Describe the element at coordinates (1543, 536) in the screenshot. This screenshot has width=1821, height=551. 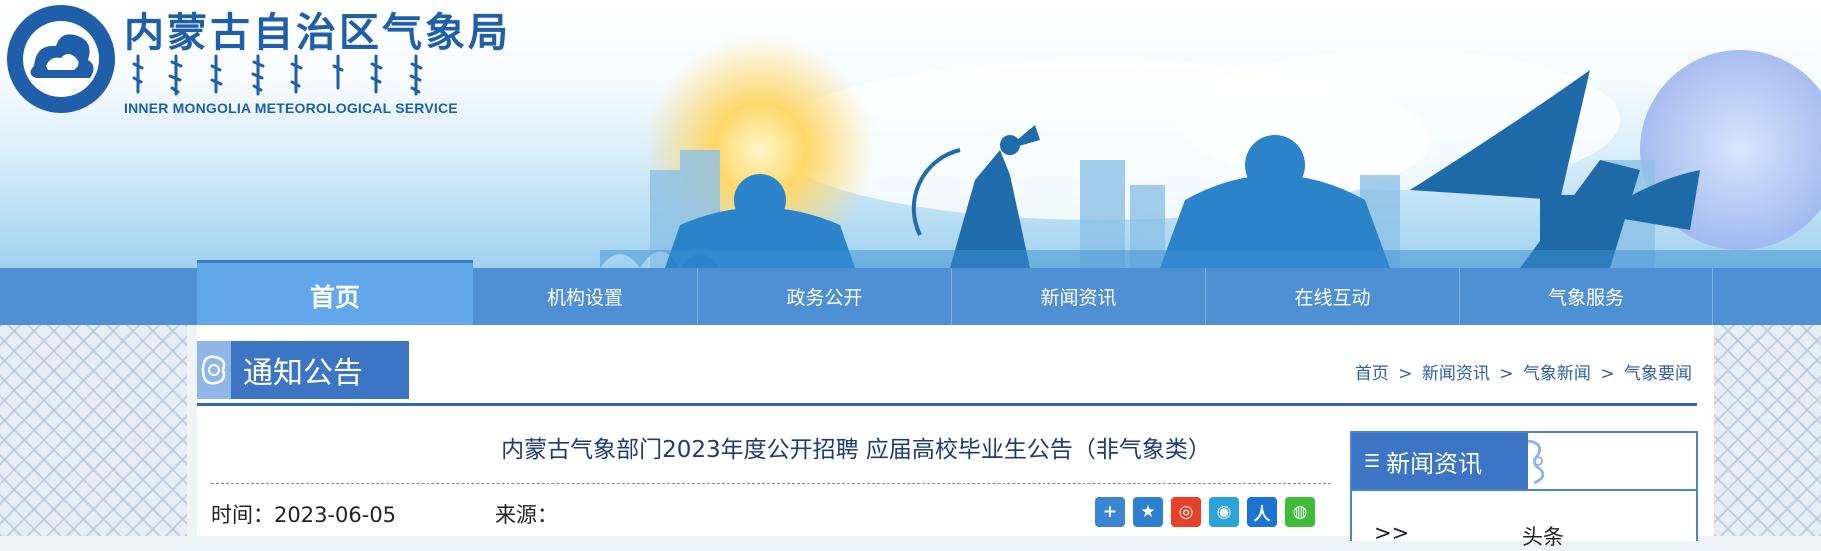
I see `side-panel-item-headline: 头条` at that location.